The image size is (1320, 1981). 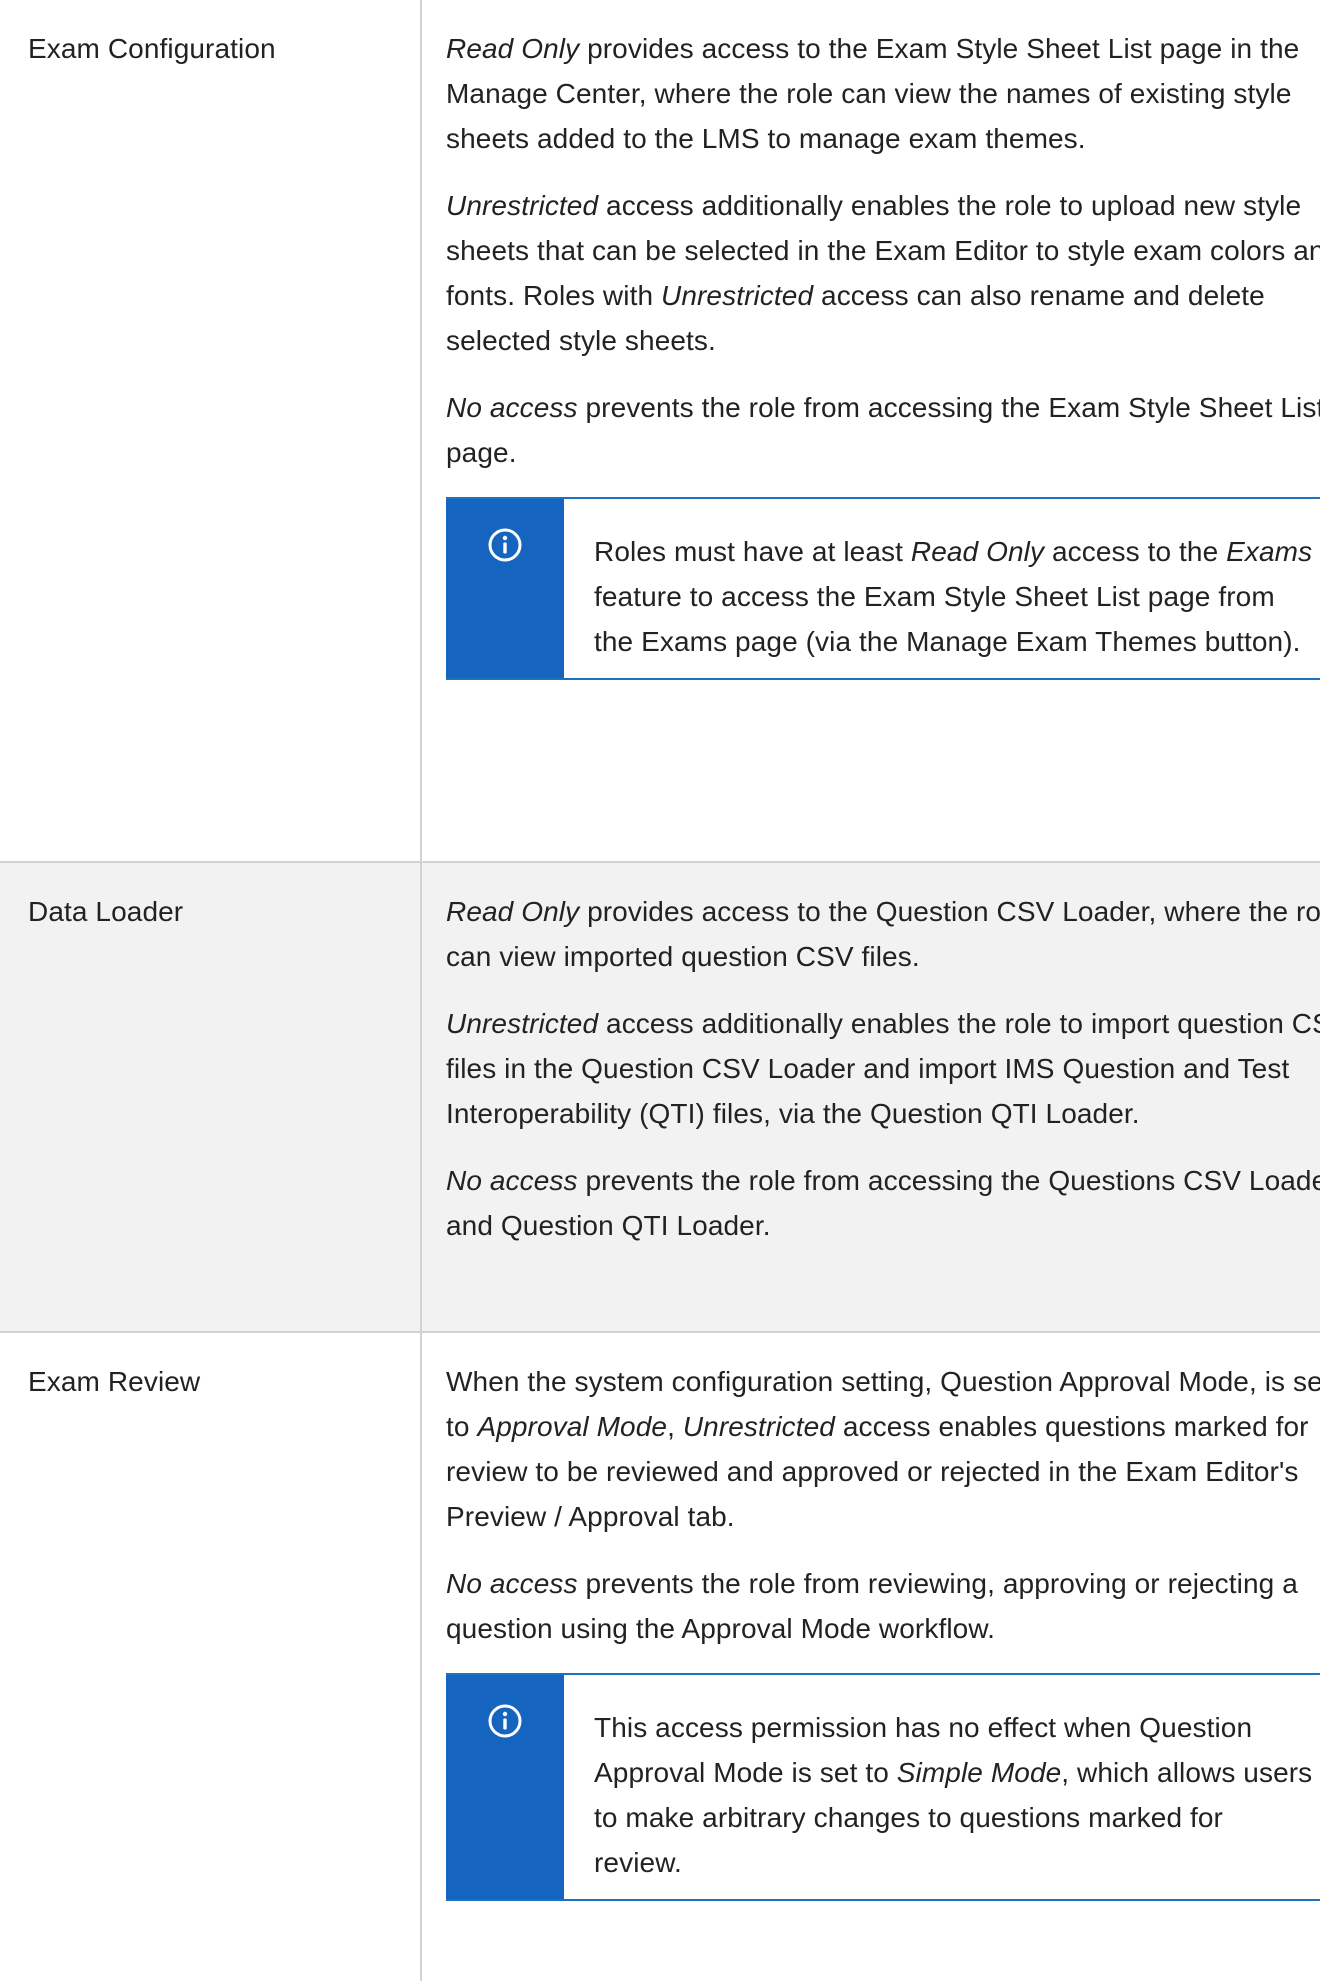 What do you see at coordinates (1269, 551) in the screenshot?
I see `emphasis: Exams` at bounding box center [1269, 551].